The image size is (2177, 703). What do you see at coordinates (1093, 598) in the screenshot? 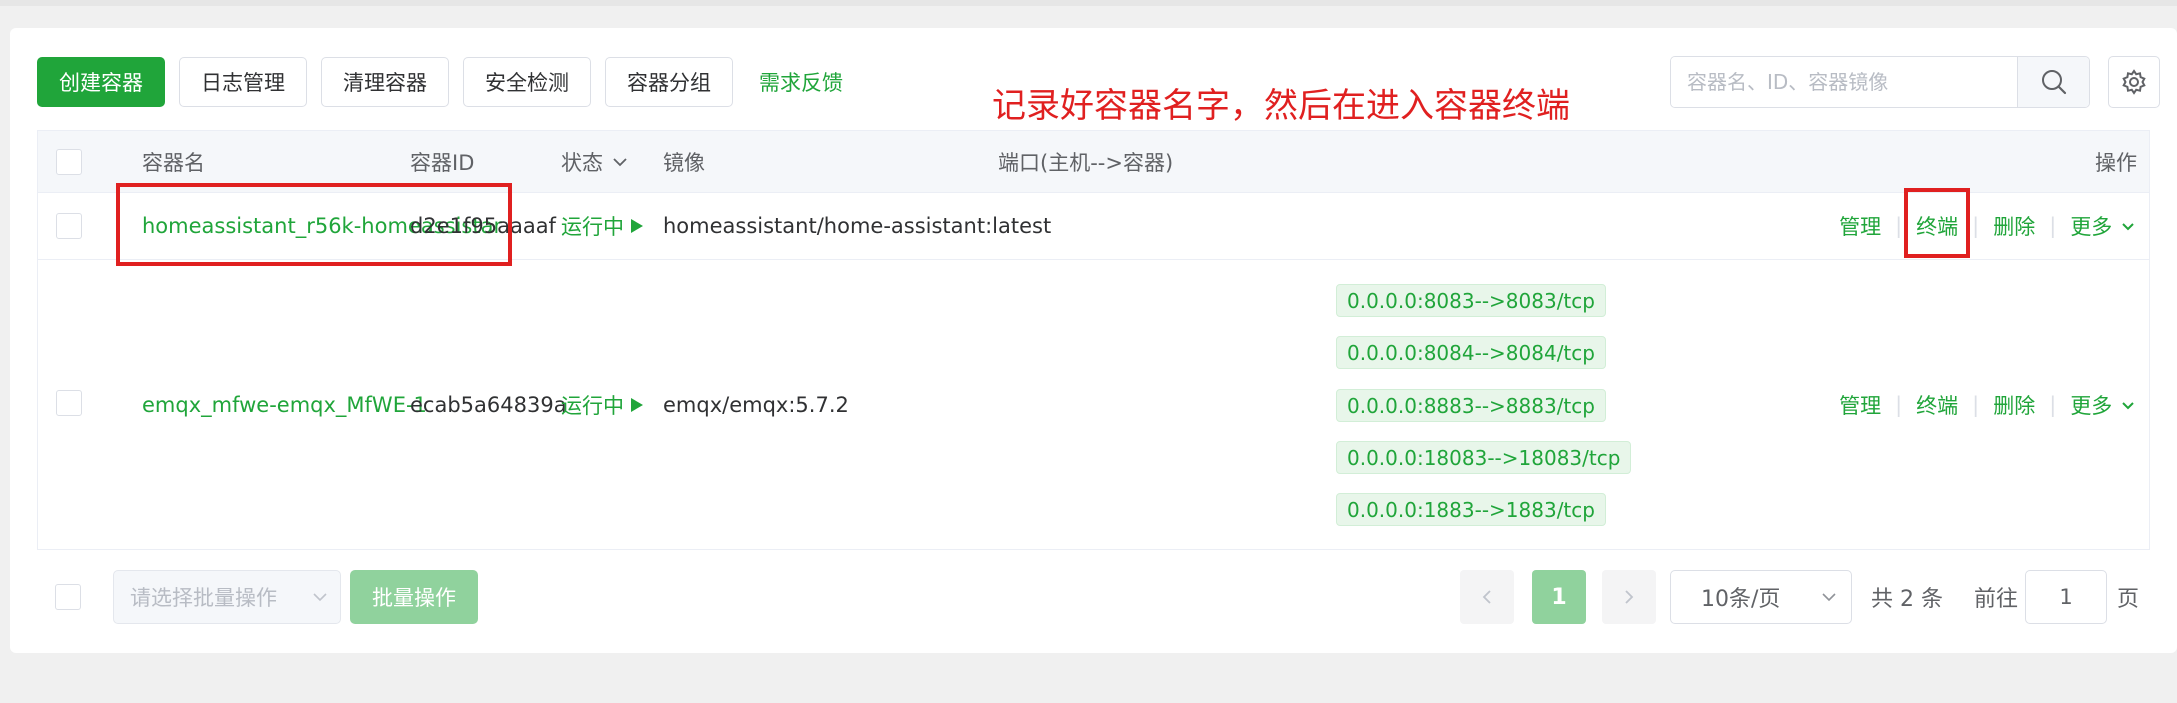
I see `table-footer: 请选择批量操作 批量操作 1 10条/页 共 2 条 前往 1 页` at bounding box center [1093, 598].